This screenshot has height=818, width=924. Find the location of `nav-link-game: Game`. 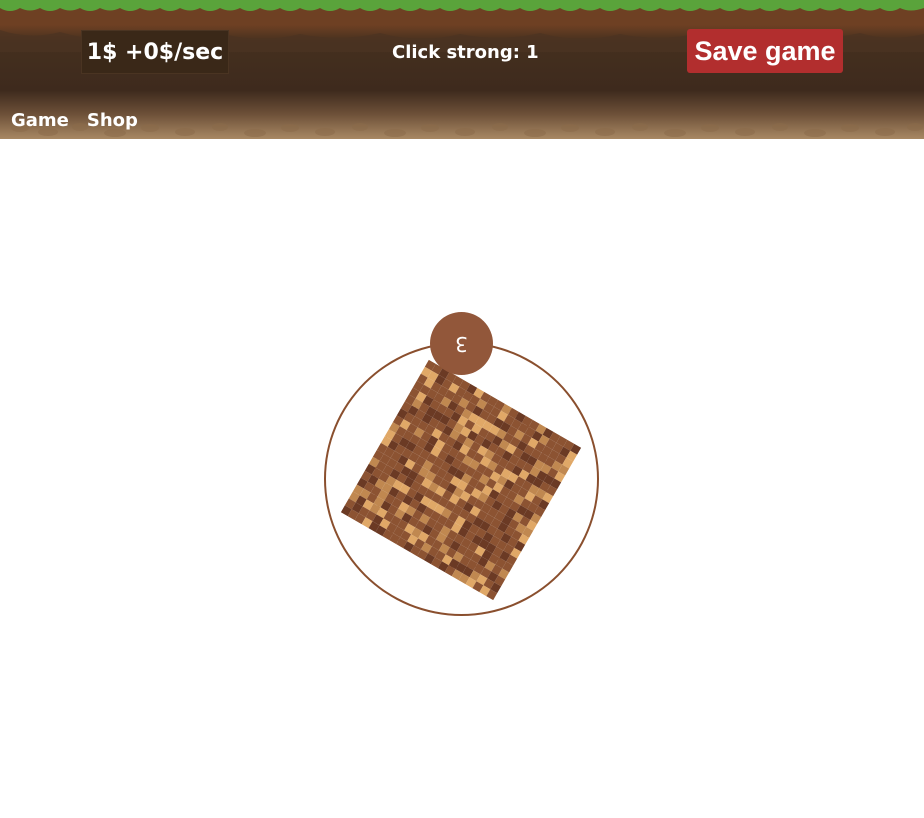

nav-link-game: Game is located at coordinates (40, 121).